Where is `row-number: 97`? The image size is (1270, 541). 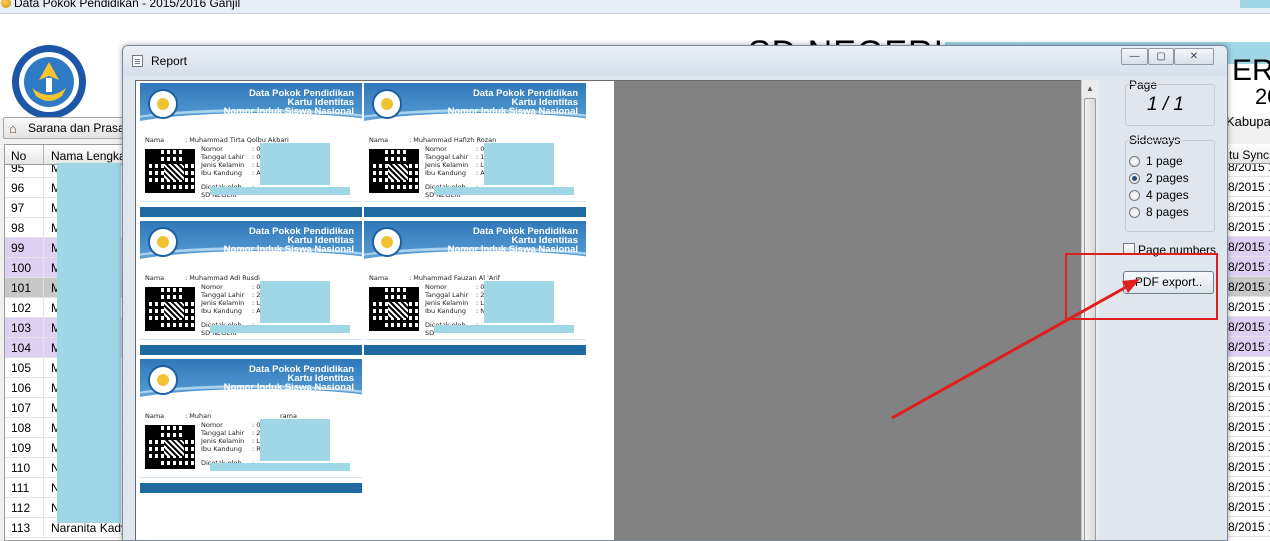
row-number: 97 is located at coordinates (18, 208).